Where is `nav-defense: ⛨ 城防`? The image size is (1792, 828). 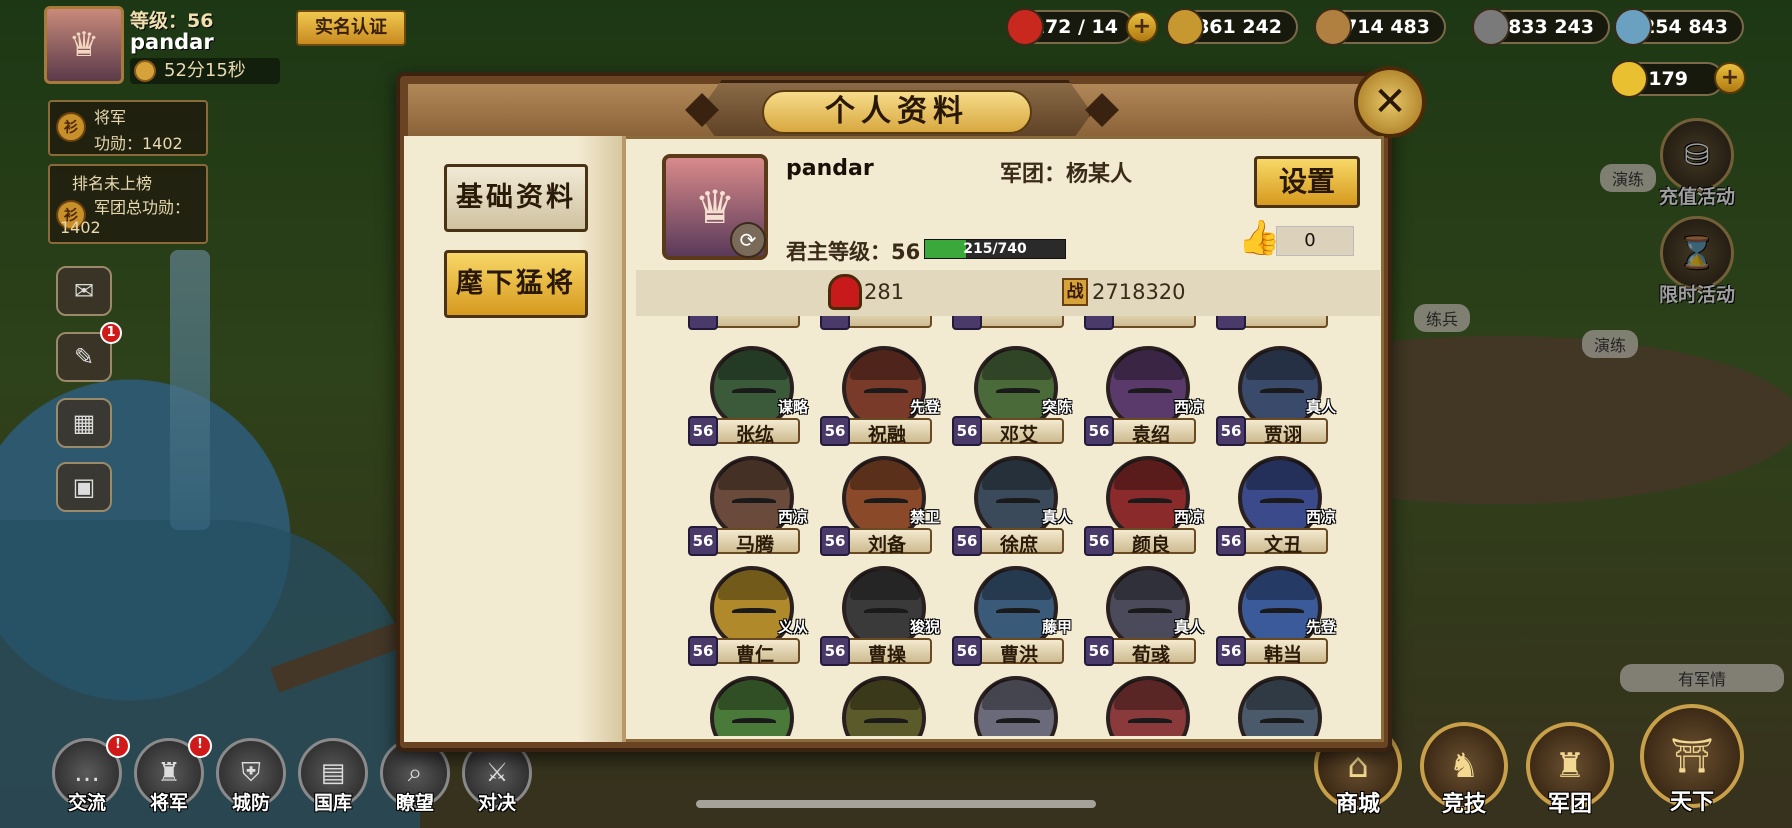 nav-defense: ⛨ 城防 is located at coordinates (251, 776).